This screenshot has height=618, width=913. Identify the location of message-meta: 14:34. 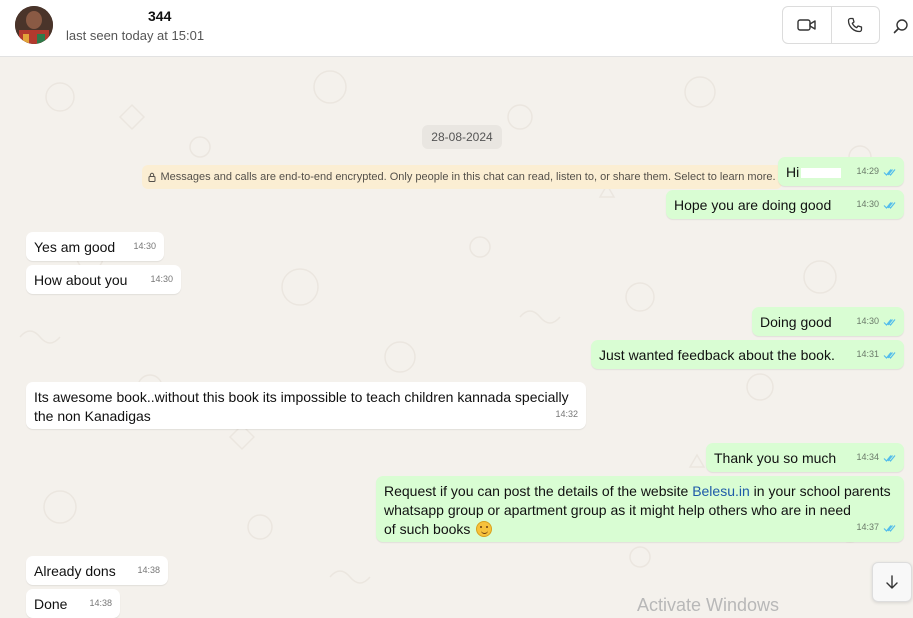
(876, 457).